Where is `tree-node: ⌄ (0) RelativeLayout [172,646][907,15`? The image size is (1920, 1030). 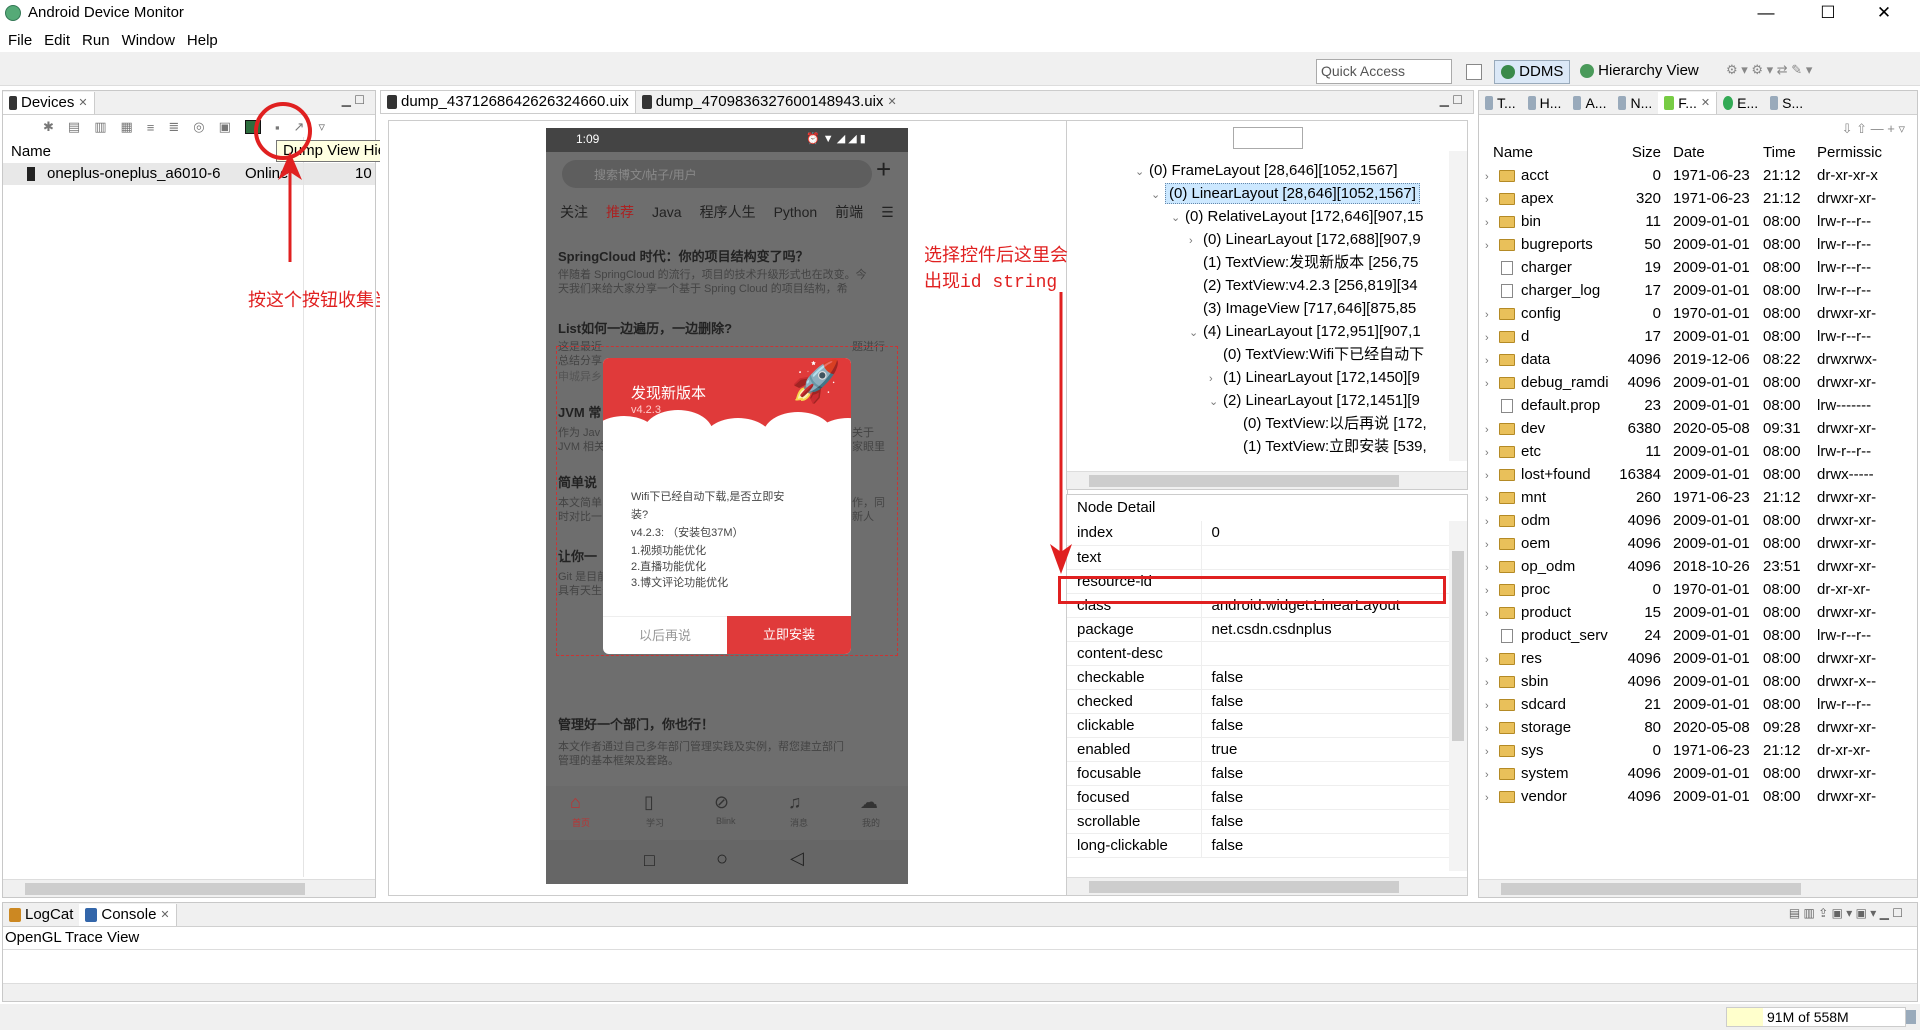
tree-node: ⌄ (0) RelativeLayout [172,646][907,15 is located at coordinates (1257, 216).